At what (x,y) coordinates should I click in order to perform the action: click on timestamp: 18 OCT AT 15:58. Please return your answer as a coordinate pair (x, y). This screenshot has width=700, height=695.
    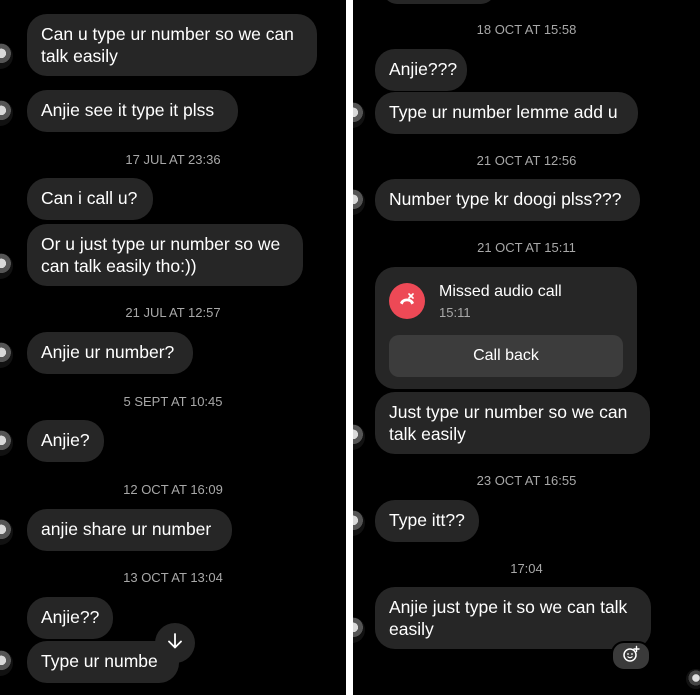
    Looking at the image, I should click on (526, 29).